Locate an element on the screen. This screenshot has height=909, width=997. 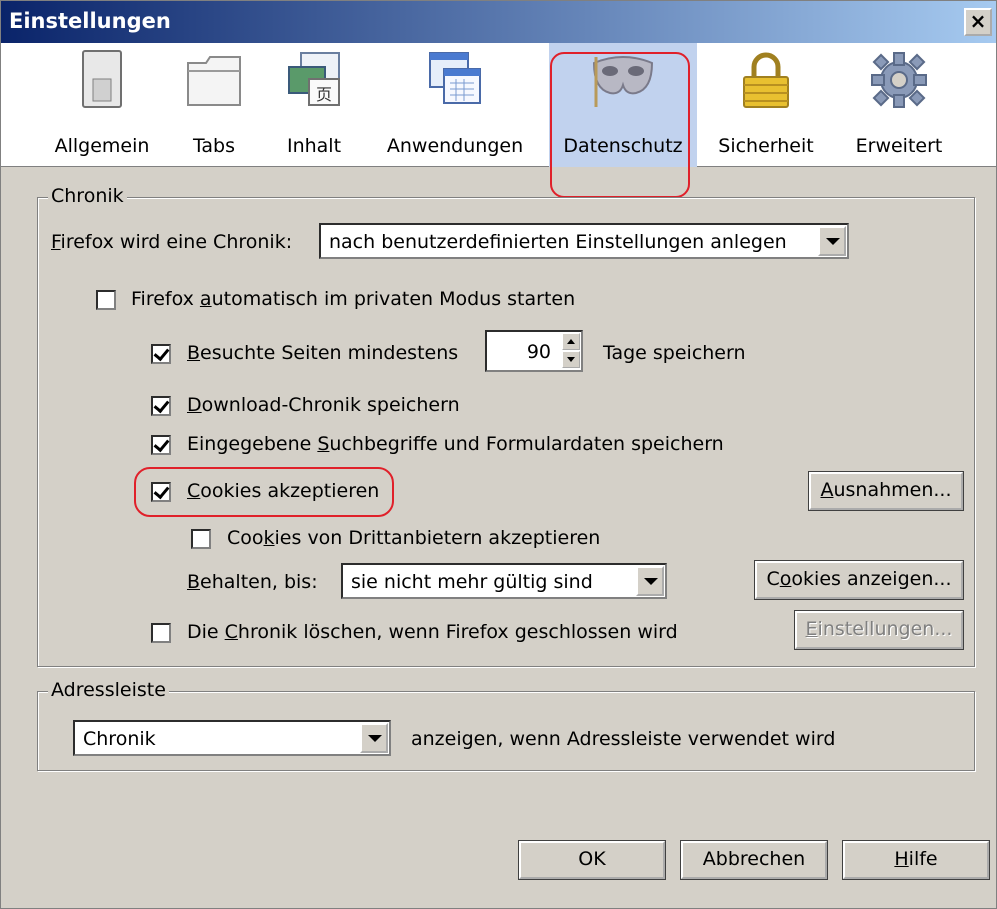
tab-label: Inhalt is located at coordinates (314, 146).